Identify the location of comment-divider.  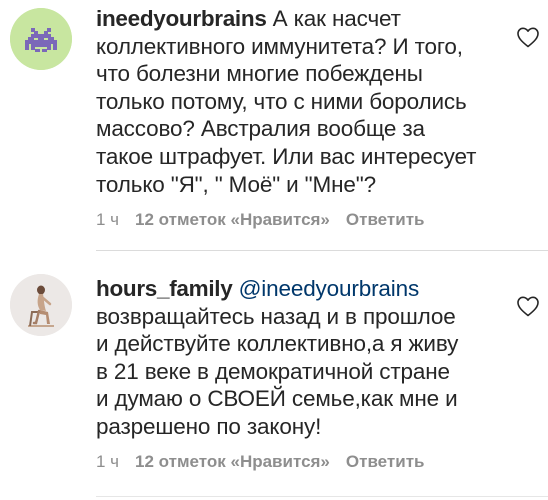
(322, 250).